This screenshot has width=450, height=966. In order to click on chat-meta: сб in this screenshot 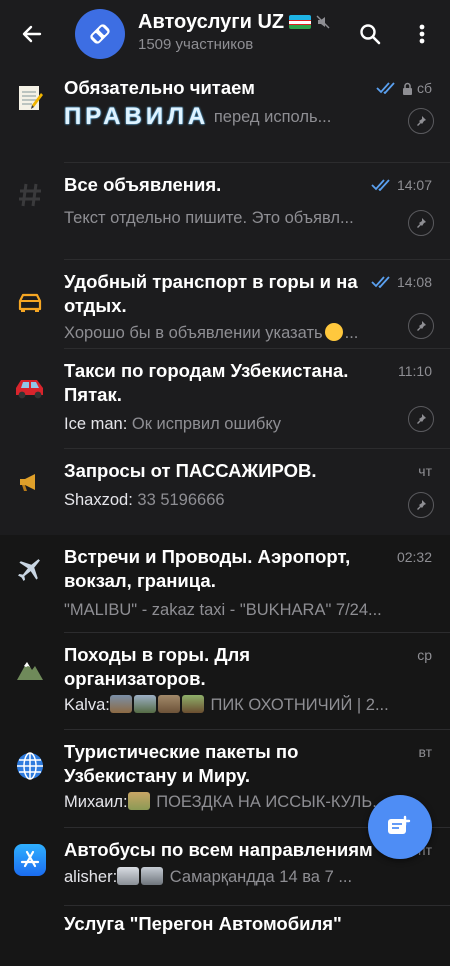, I will do `click(404, 88)`.